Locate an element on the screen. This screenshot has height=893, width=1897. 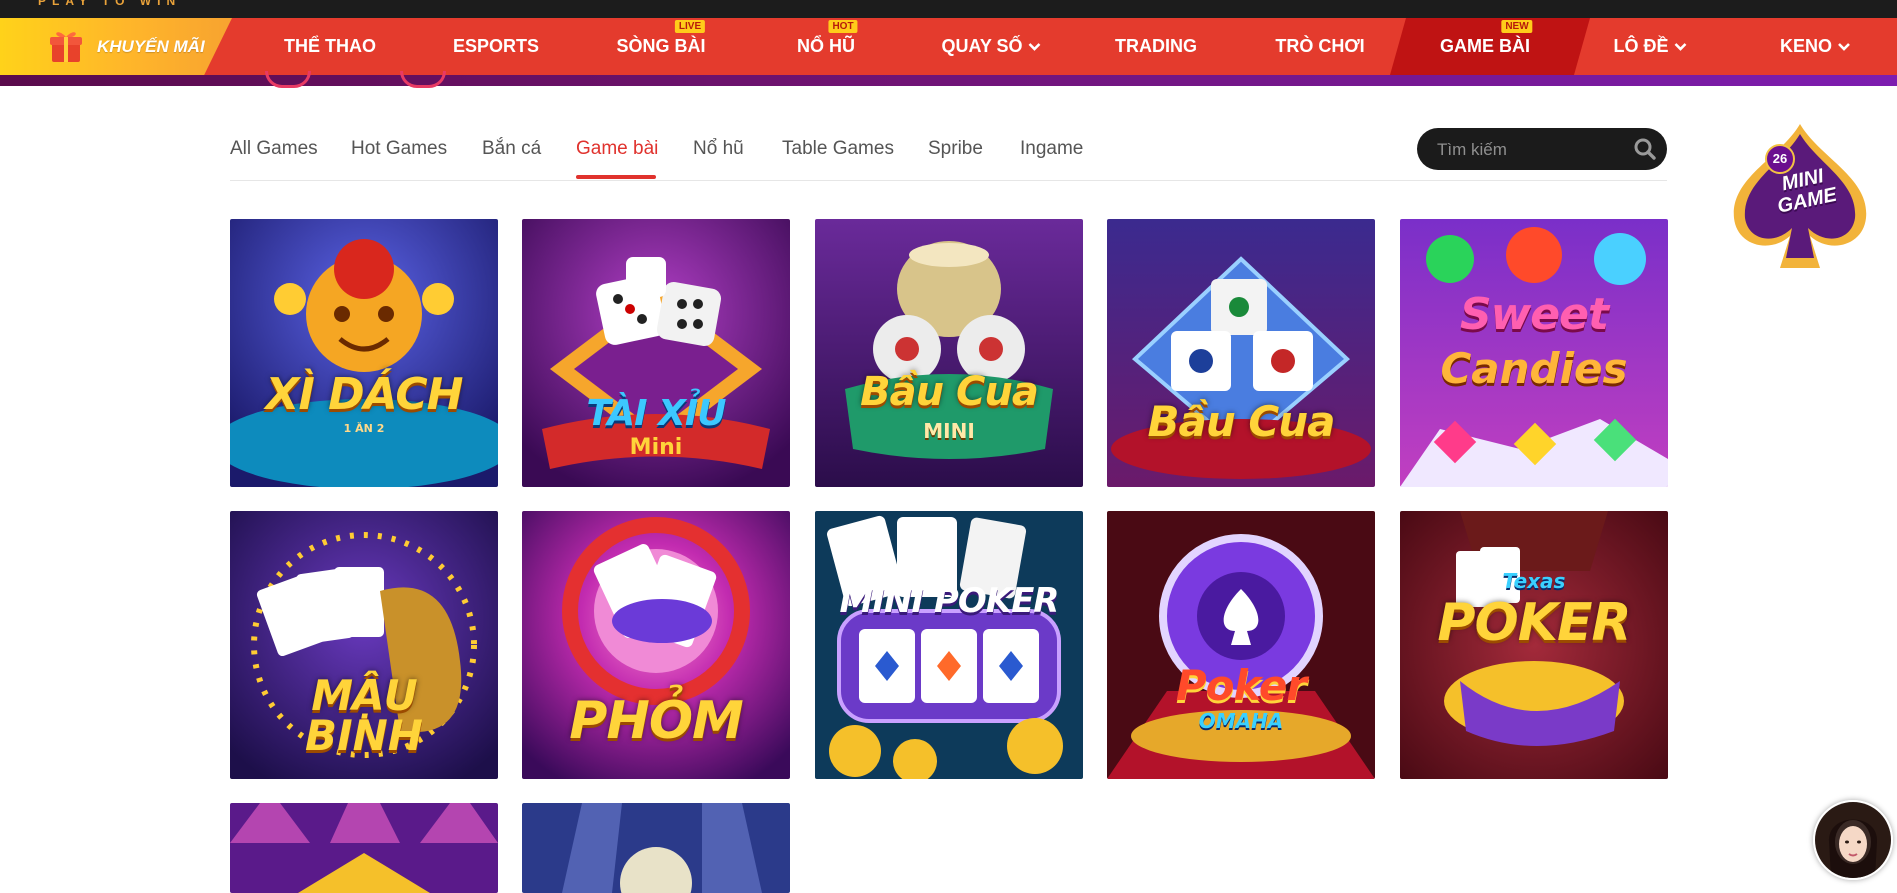
mini-game-launcher: 26 MINI GAME is located at coordinates (1800, 198).